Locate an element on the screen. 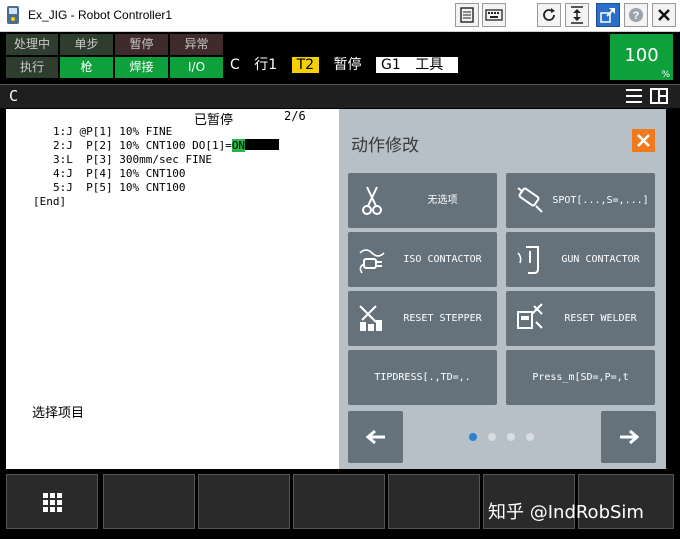 The image size is (680, 539). option-label: TIPDRESS[.,TD=,. is located at coordinates (422, 377).